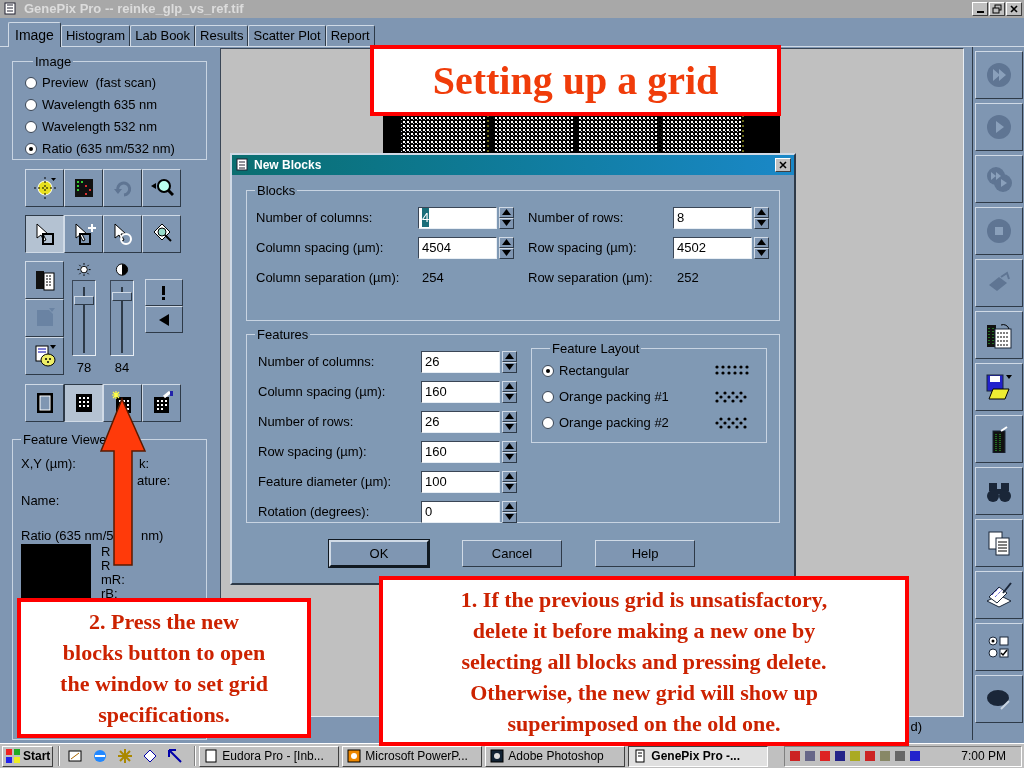  I want to click on callout-text: 2. Press the new blocks button to open the window to set grid specifications., so click(164, 668).